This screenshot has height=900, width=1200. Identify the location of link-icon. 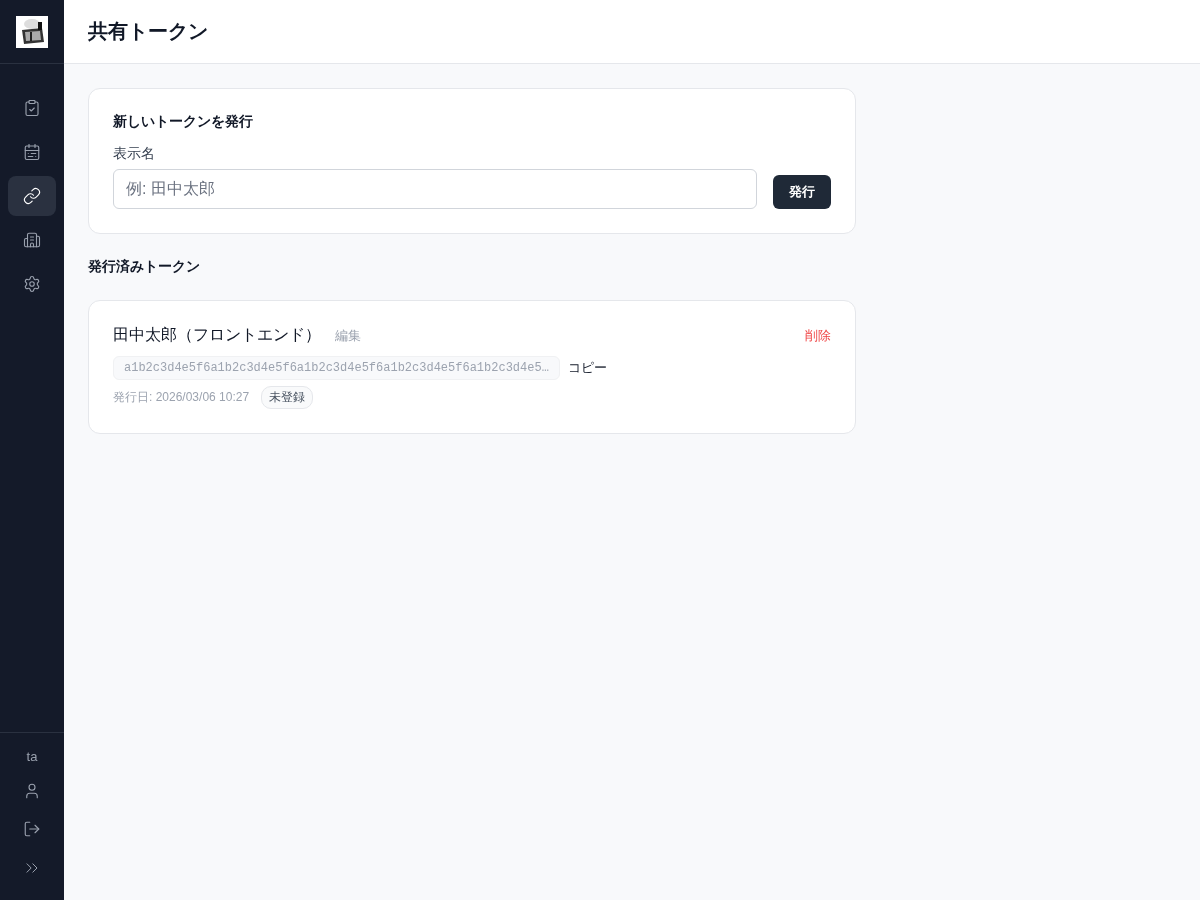
(32, 196).